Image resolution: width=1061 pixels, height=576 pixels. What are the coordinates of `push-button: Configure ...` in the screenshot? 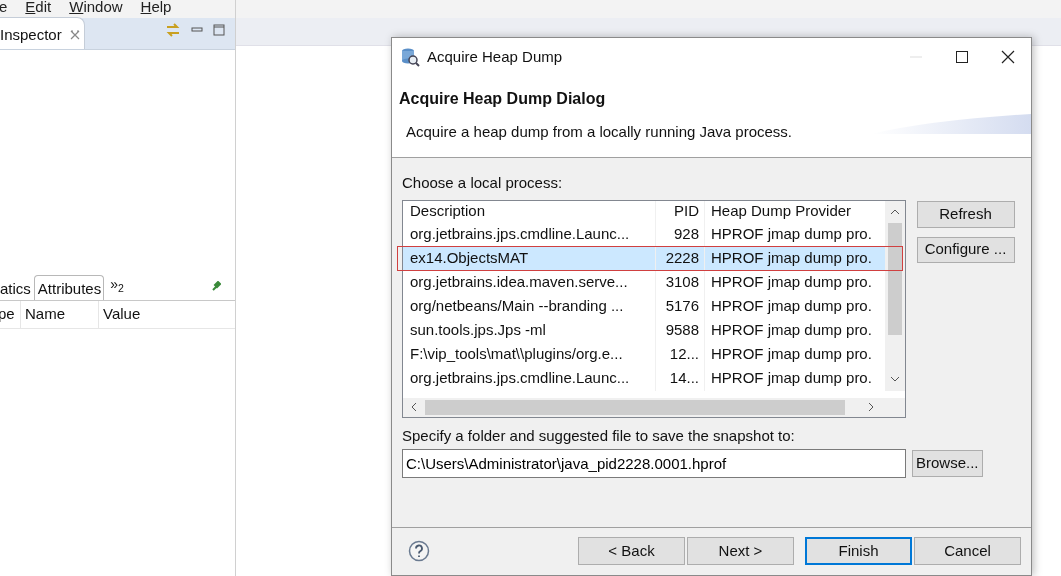 It's located at (965, 249).